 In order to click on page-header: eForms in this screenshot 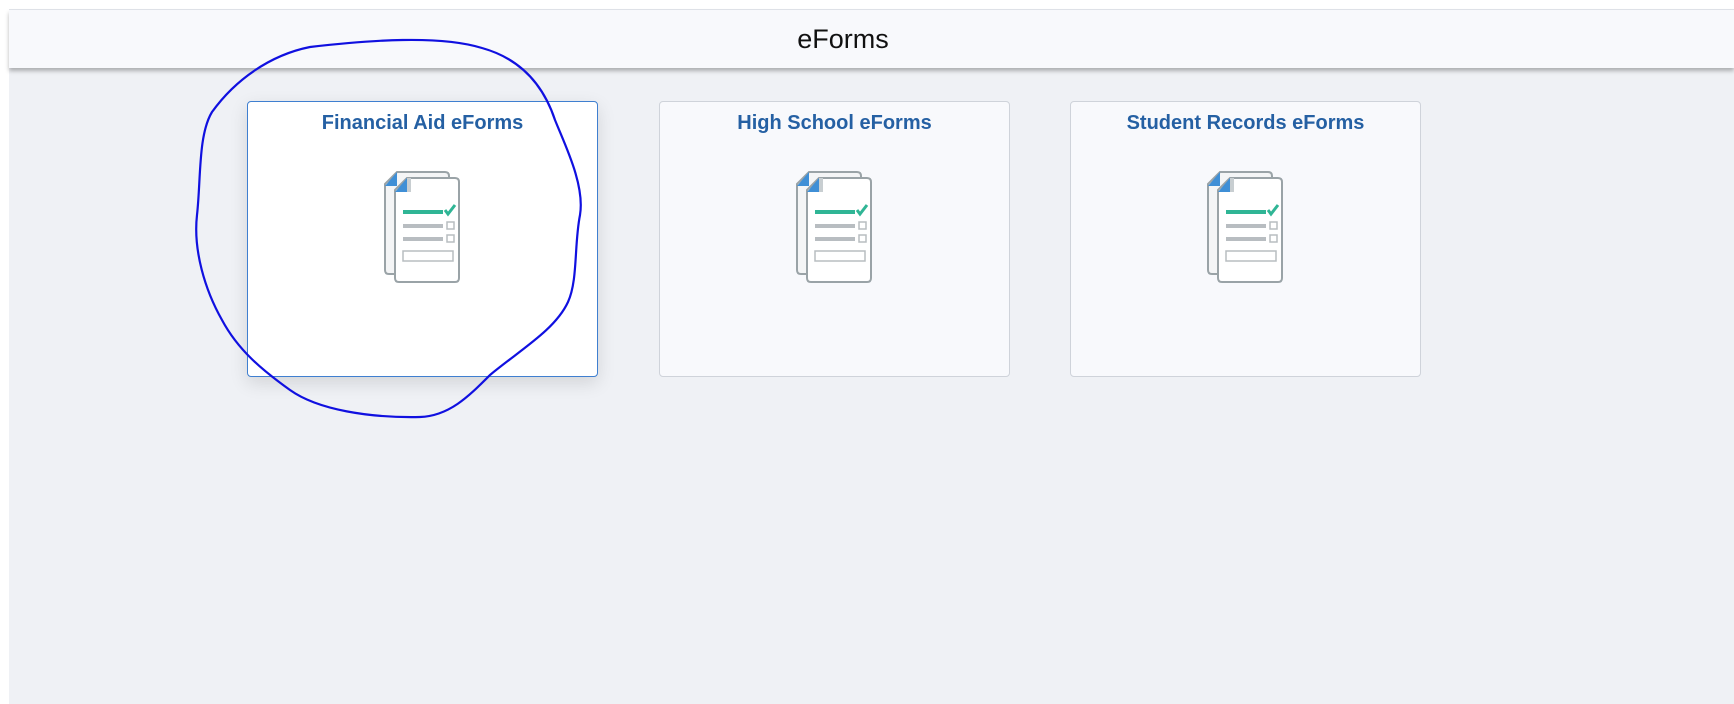, I will do `click(871, 39)`.